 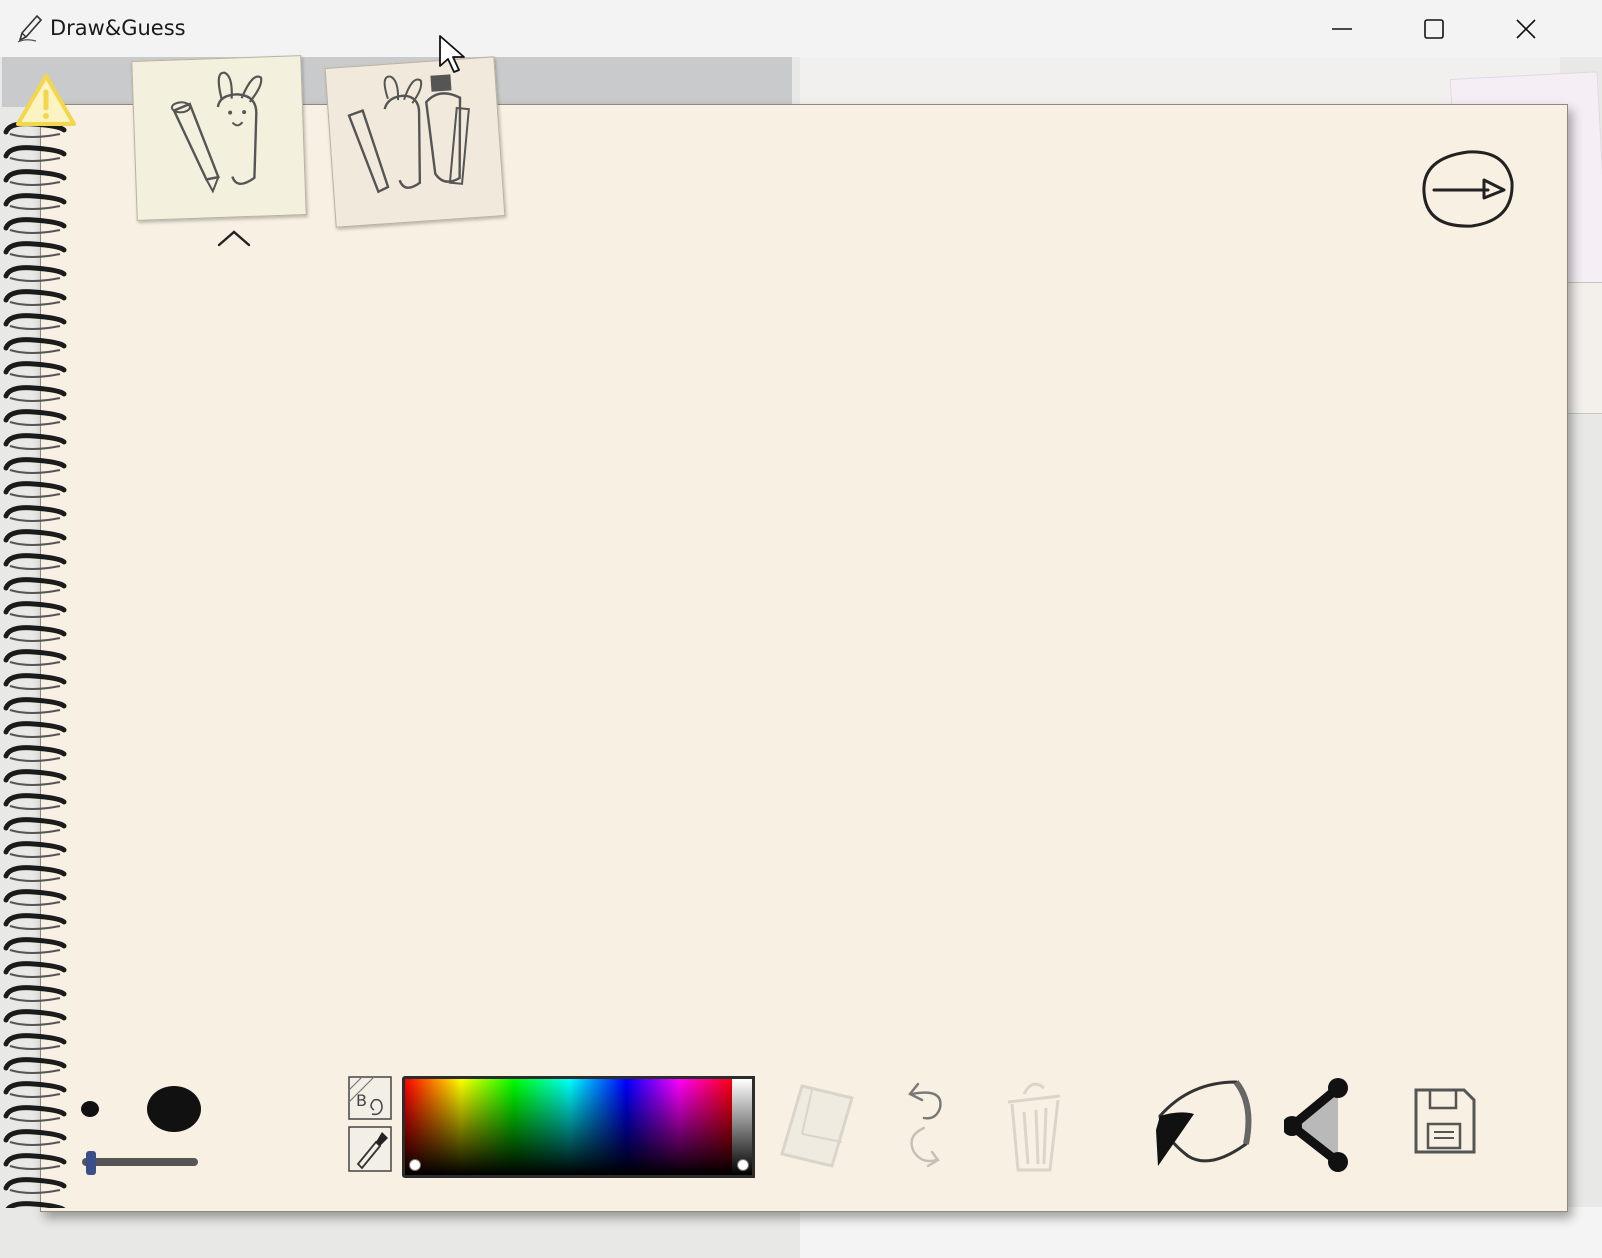 I want to click on svg-text: B, so click(x=361, y=1100).